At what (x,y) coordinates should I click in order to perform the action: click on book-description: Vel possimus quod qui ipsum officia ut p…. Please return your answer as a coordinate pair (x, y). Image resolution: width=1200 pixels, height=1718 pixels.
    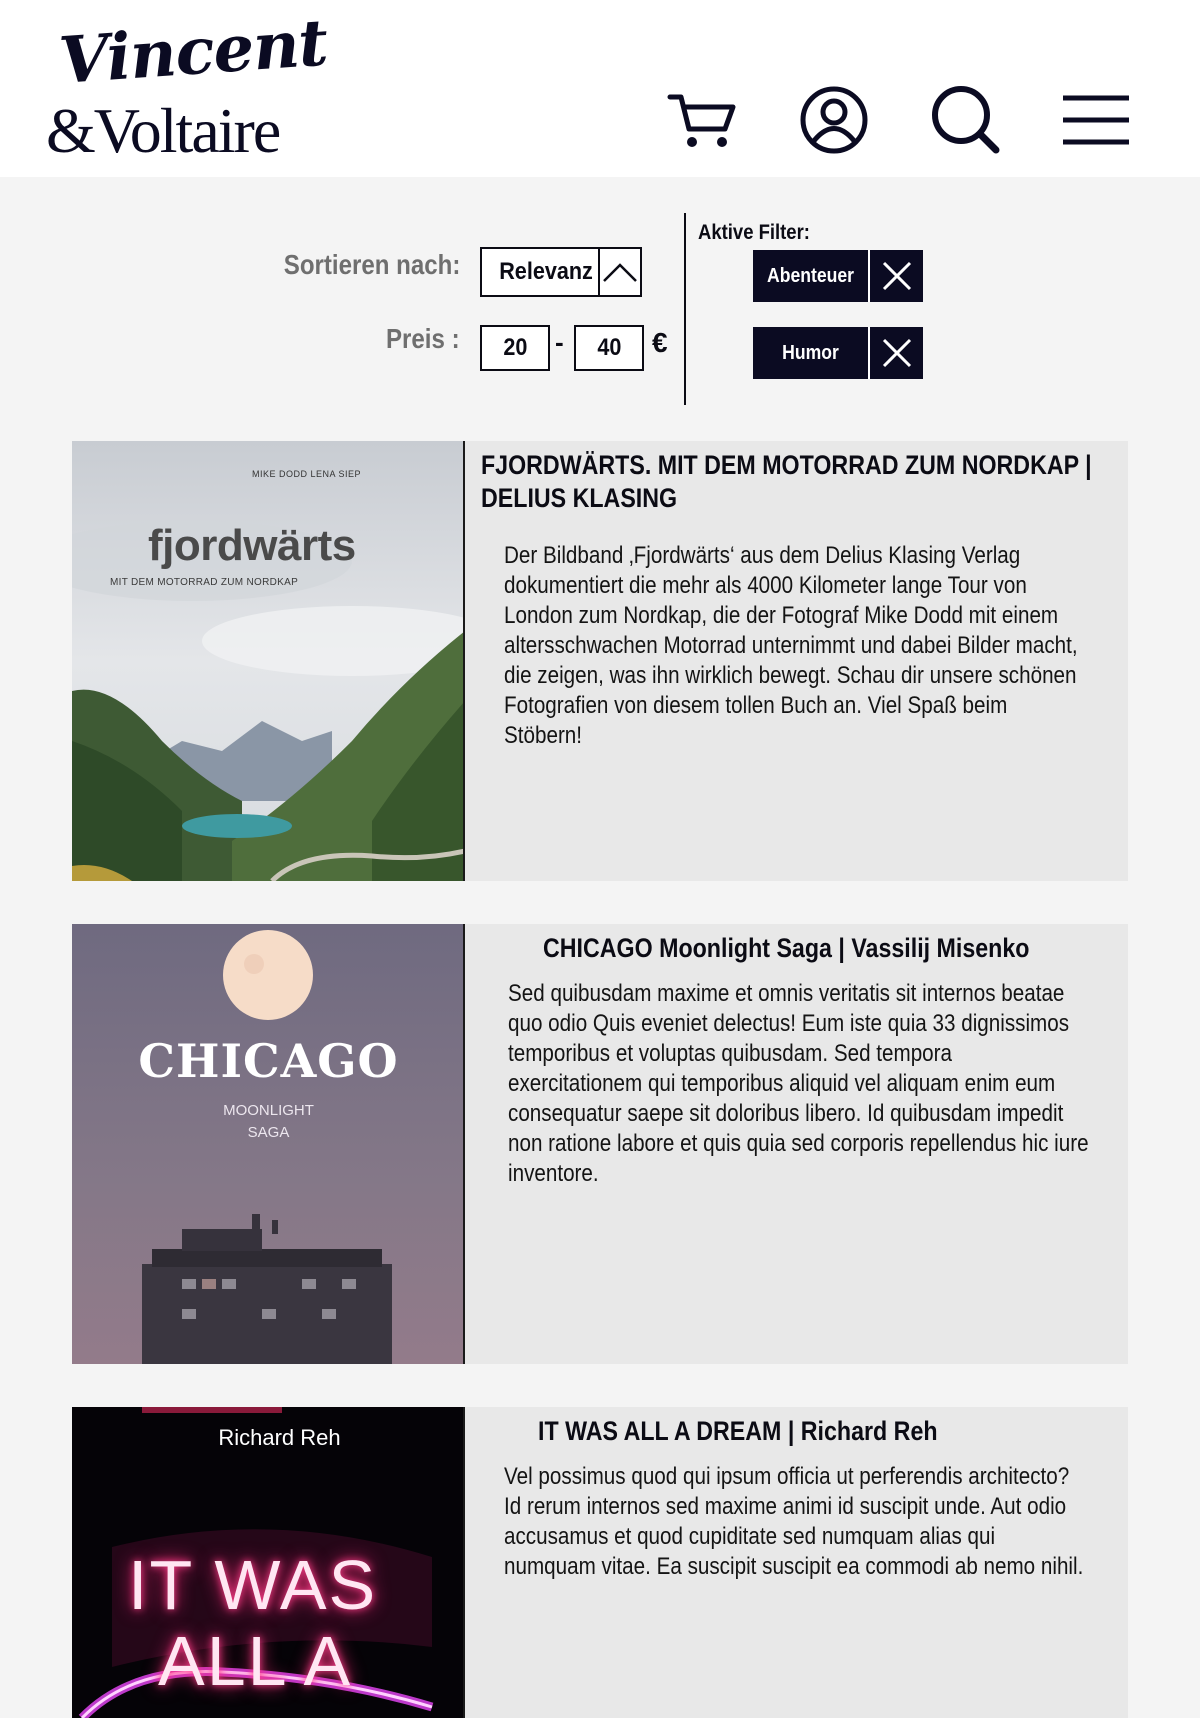
    Looking at the image, I should click on (794, 1521).